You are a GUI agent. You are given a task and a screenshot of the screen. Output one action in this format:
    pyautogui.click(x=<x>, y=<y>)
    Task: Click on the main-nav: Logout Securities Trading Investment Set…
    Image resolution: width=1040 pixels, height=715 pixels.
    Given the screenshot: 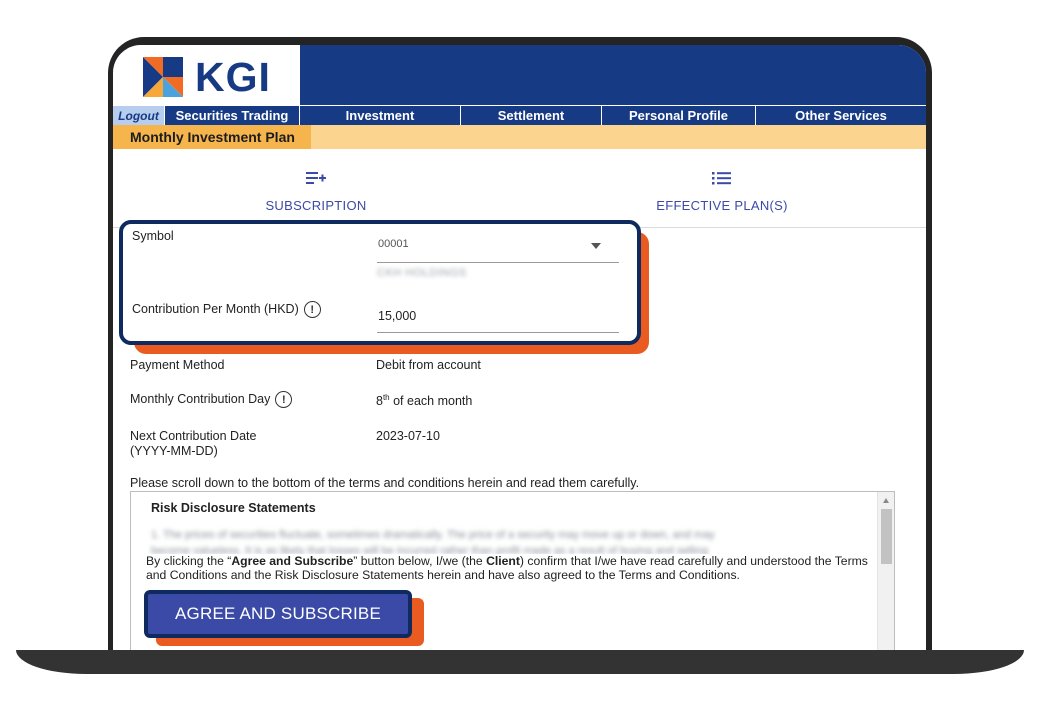 What is the action you would take?
    pyautogui.click(x=519, y=115)
    